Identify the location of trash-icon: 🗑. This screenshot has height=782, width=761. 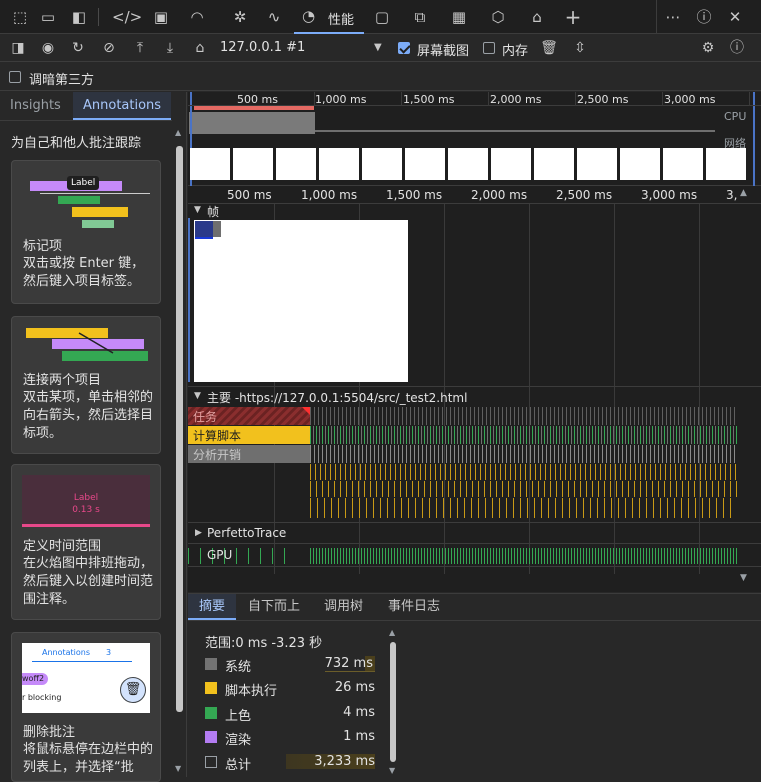
(549, 48).